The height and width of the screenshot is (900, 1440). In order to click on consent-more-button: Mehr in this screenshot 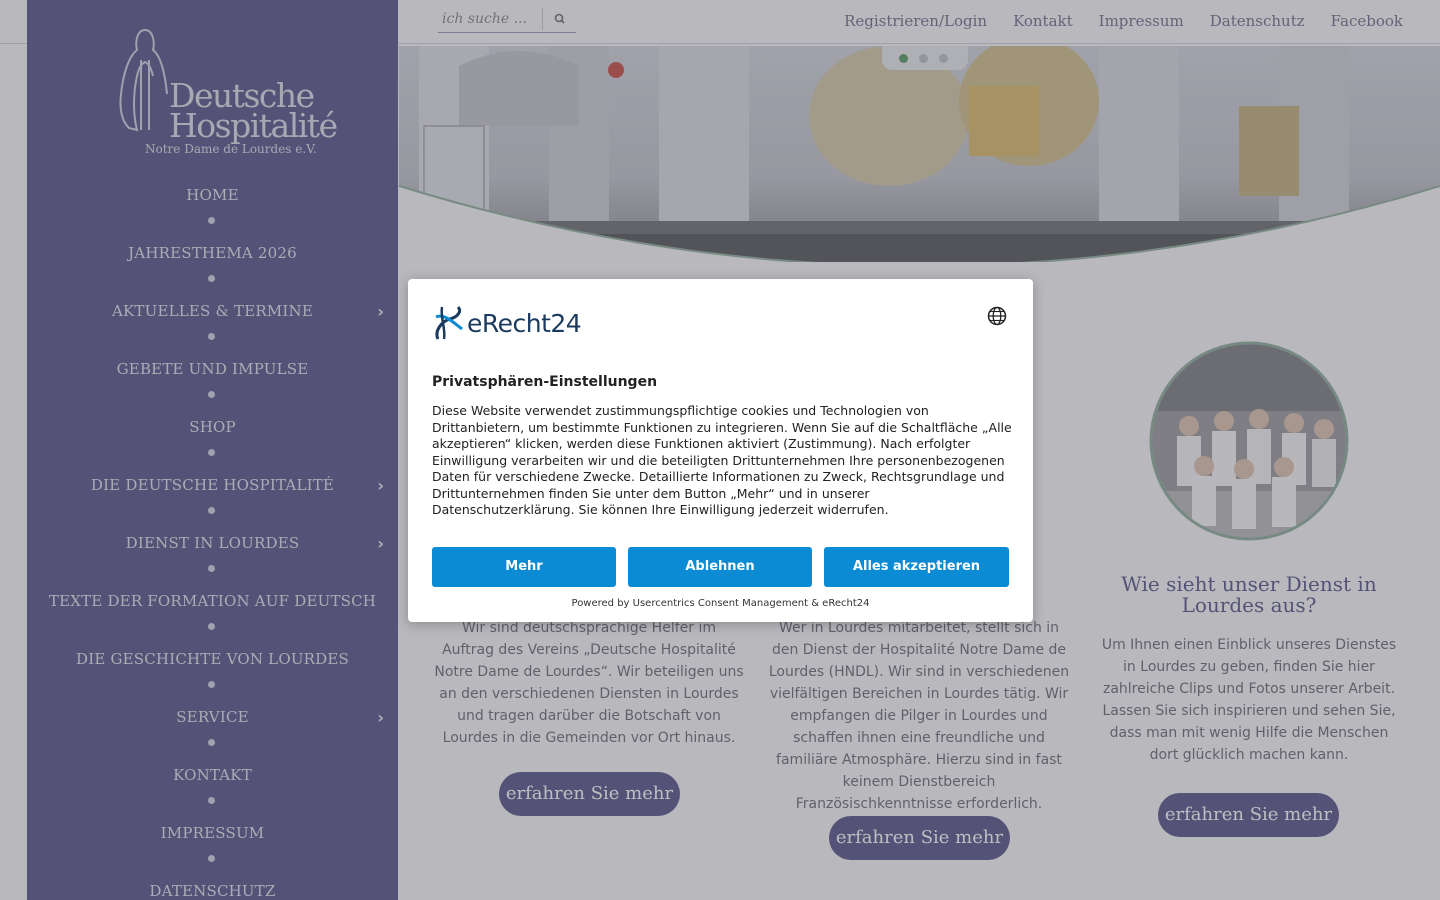, I will do `click(524, 567)`.